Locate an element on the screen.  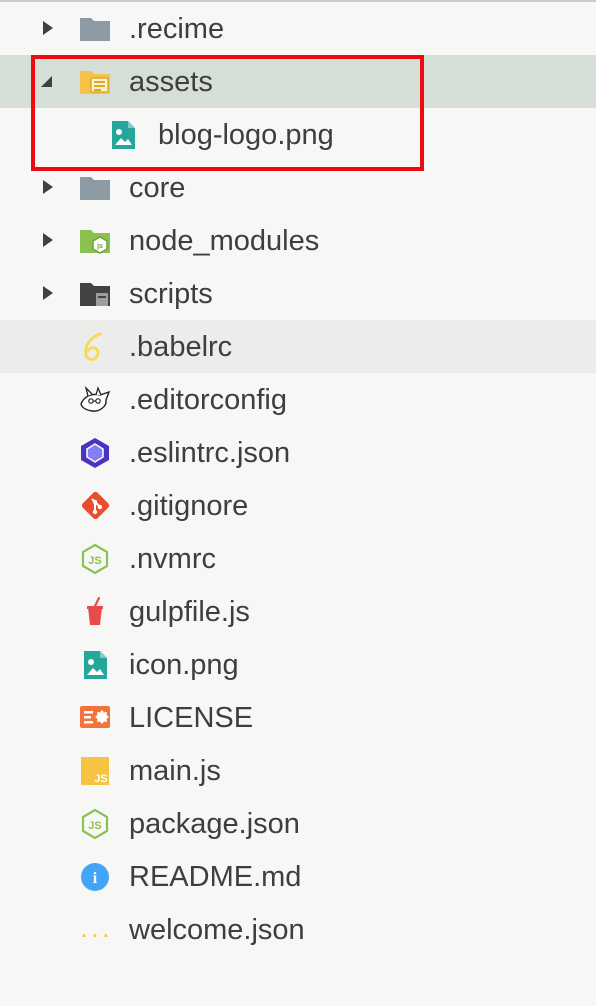
folder-scripts-icon is located at coordinates (95, 294).